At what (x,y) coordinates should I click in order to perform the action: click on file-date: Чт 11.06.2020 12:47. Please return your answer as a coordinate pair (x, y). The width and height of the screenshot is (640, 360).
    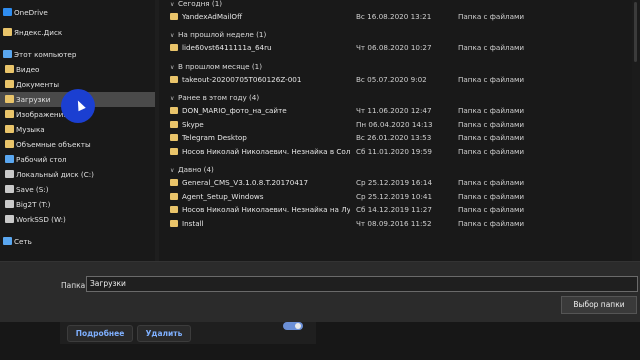
    Looking at the image, I should click on (394, 110).